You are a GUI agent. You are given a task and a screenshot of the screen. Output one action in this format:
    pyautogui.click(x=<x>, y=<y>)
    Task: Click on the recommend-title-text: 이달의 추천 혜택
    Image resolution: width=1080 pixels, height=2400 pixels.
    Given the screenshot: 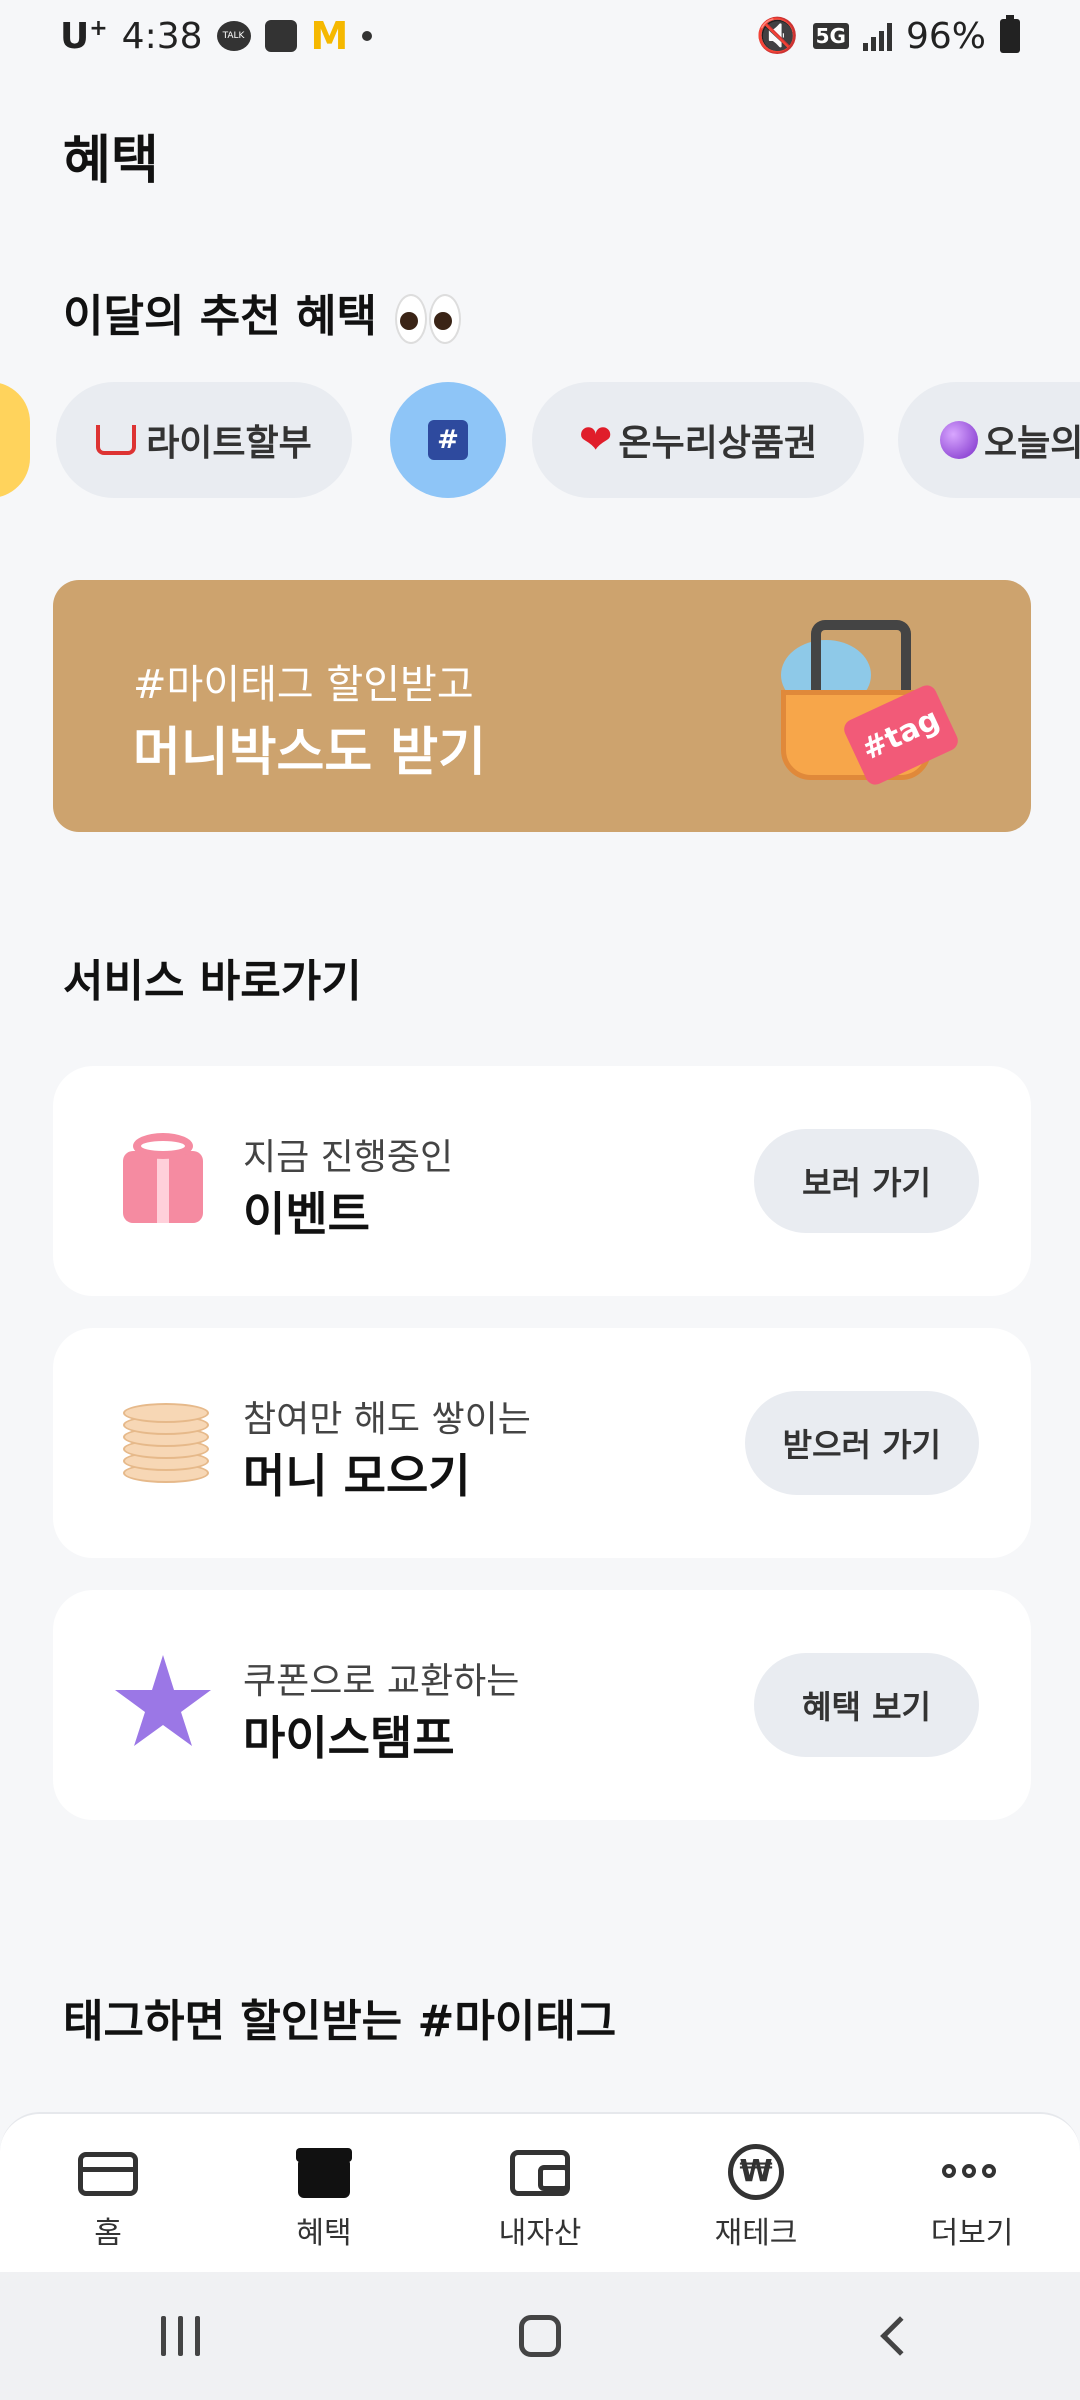 What is the action you would take?
    pyautogui.click(x=220, y=316)
    